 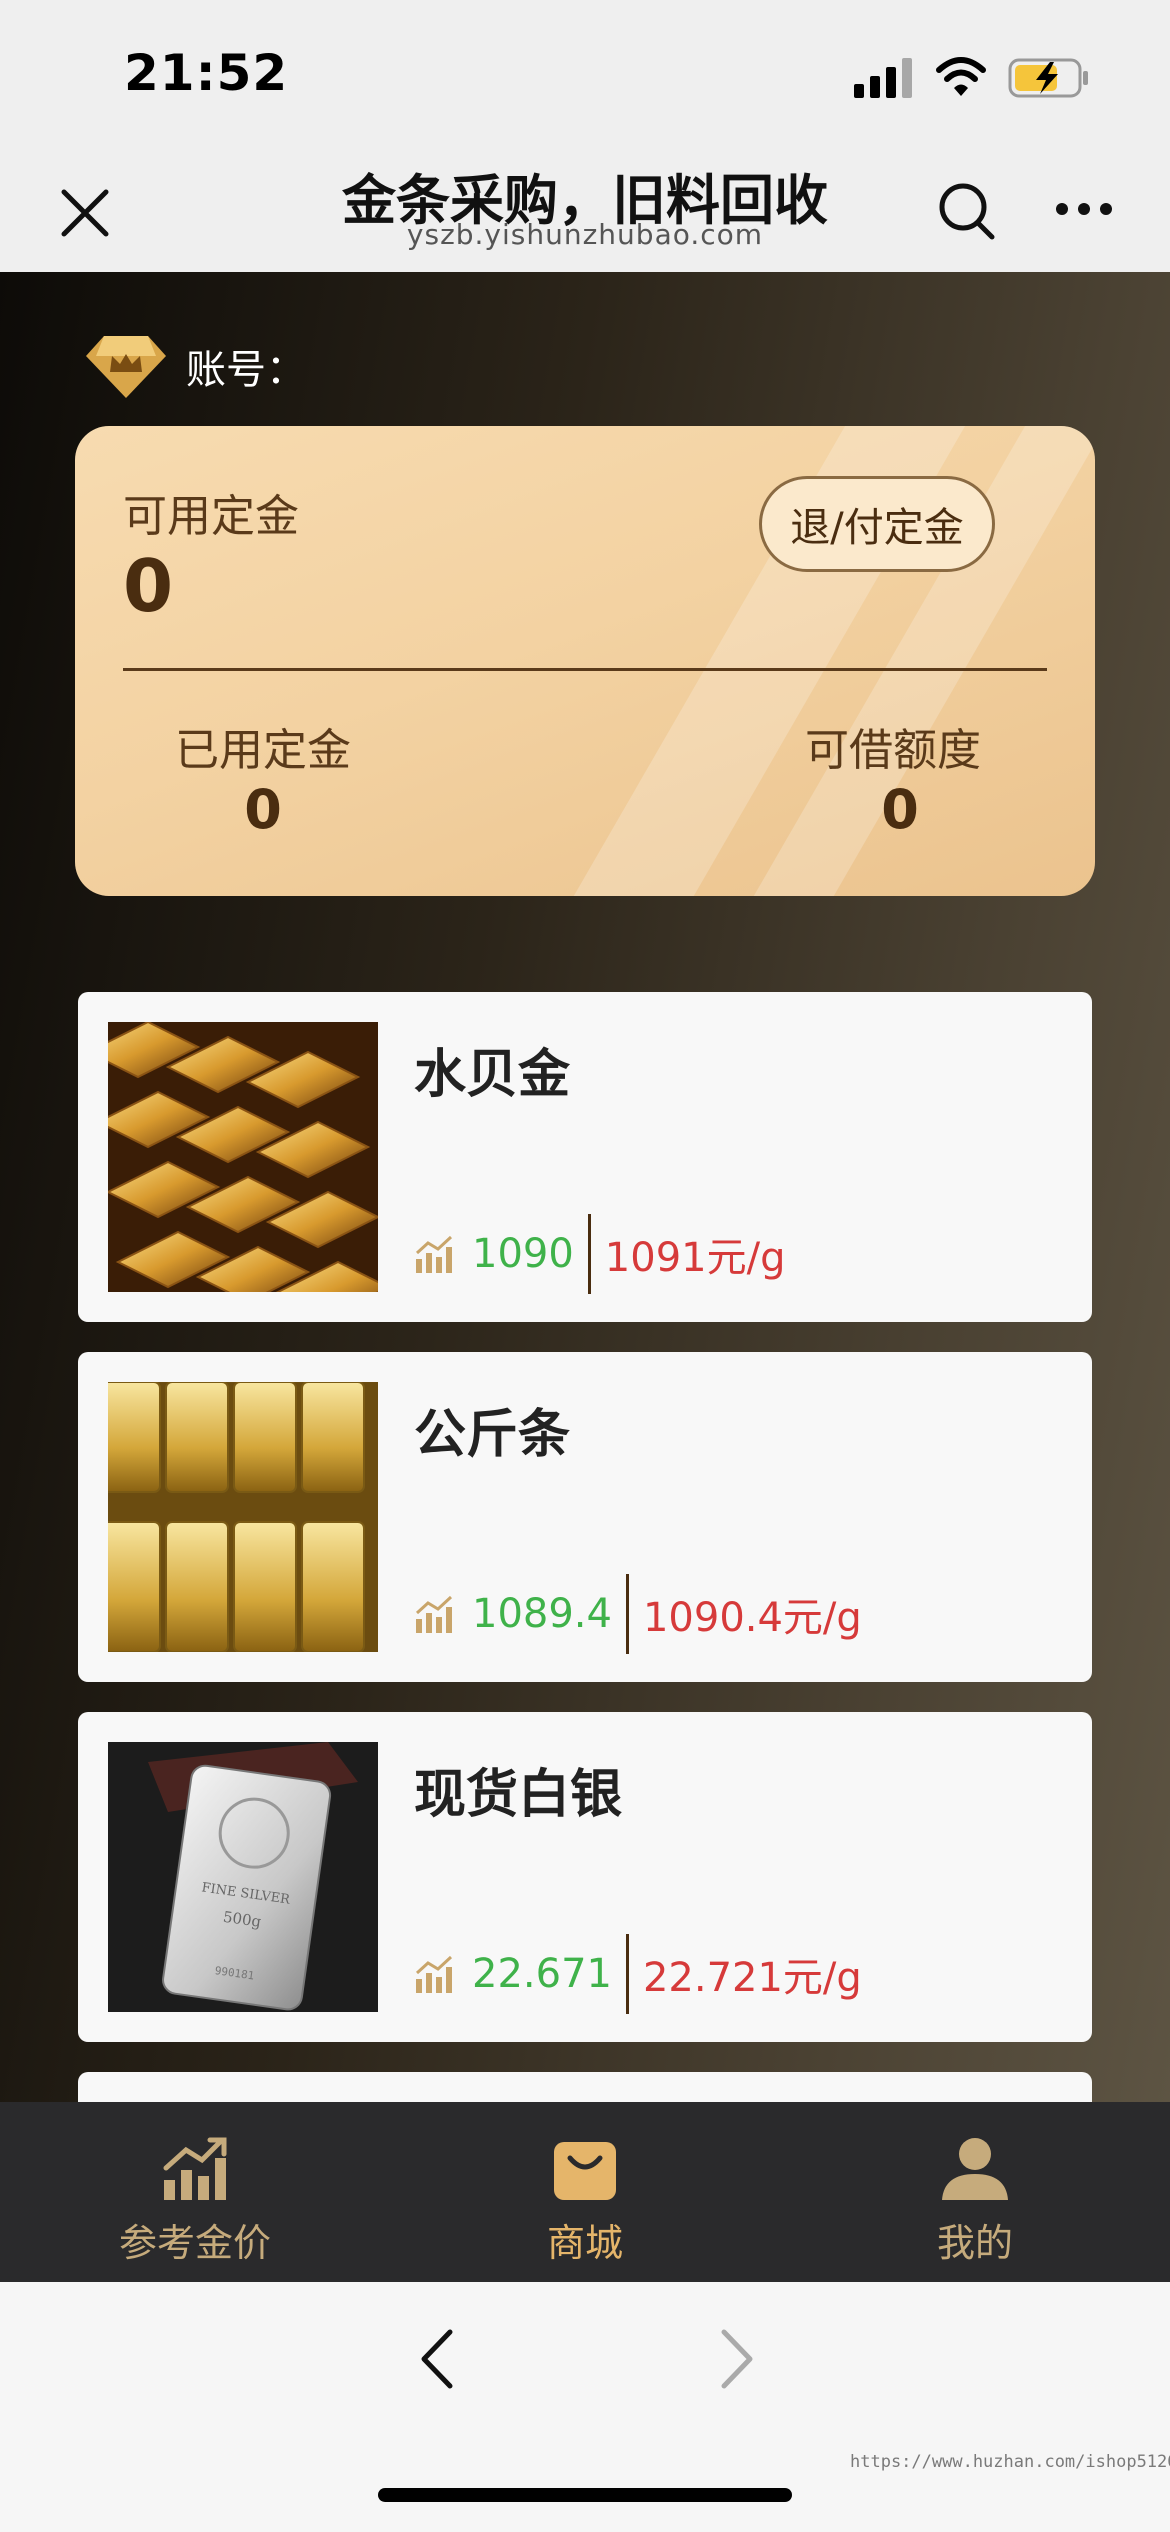 What do you see at coordinates (518, 1795) in the screenshot?
I see `product-name: 现货白银` at bounding box center [518, 1795].